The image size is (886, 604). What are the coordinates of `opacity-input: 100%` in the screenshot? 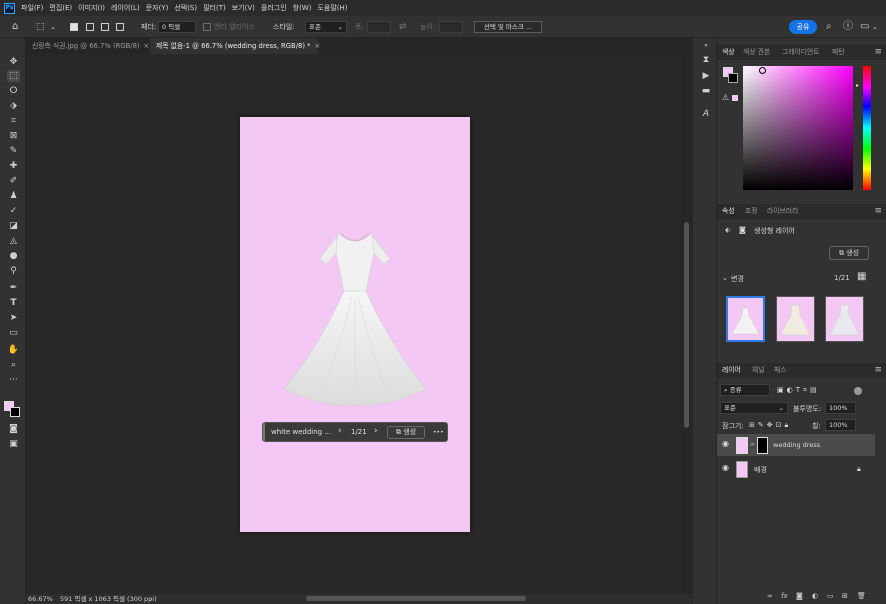 It's located at (840, 408).